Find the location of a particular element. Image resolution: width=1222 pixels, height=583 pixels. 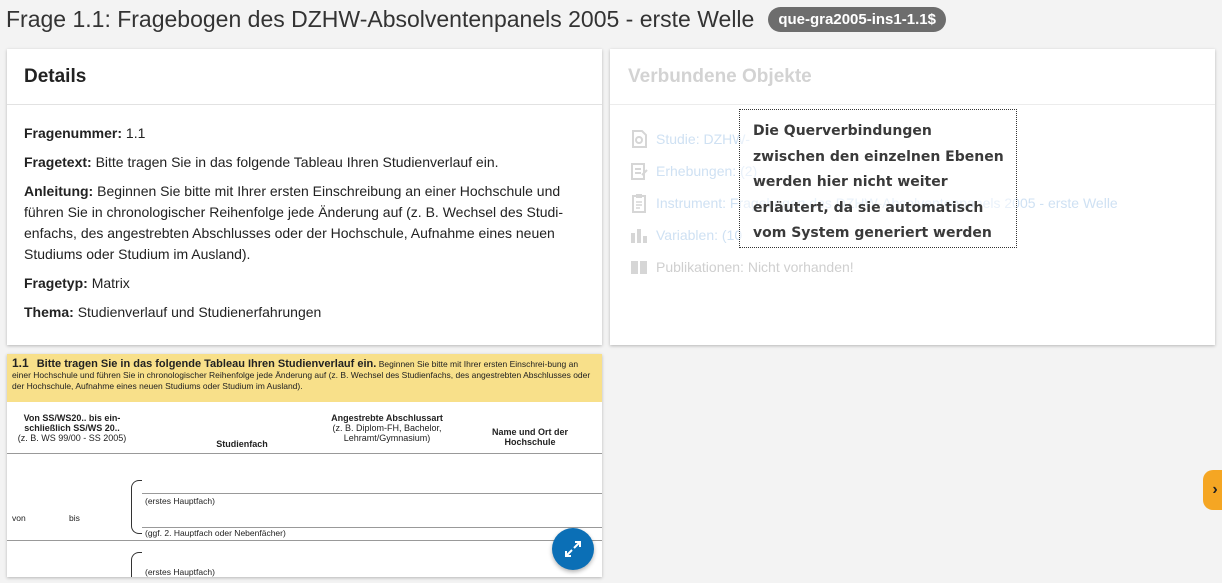

fragetyp-row: Fragetyp: Matrix is located at coordinates (305, 283).